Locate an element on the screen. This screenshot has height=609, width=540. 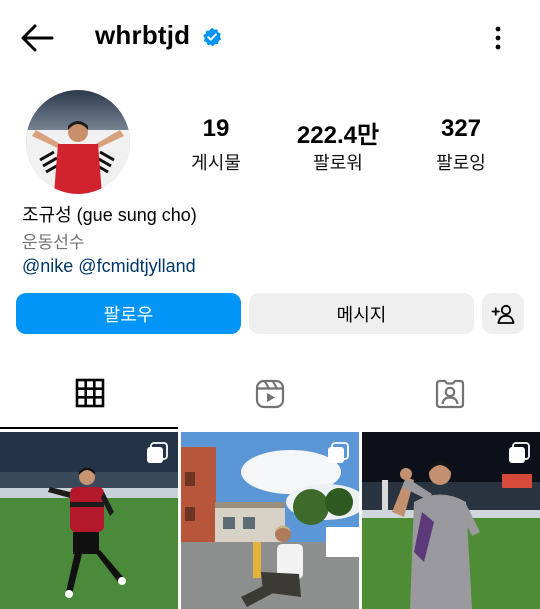
tab-posts-grid is located at coordinates (90, 400).